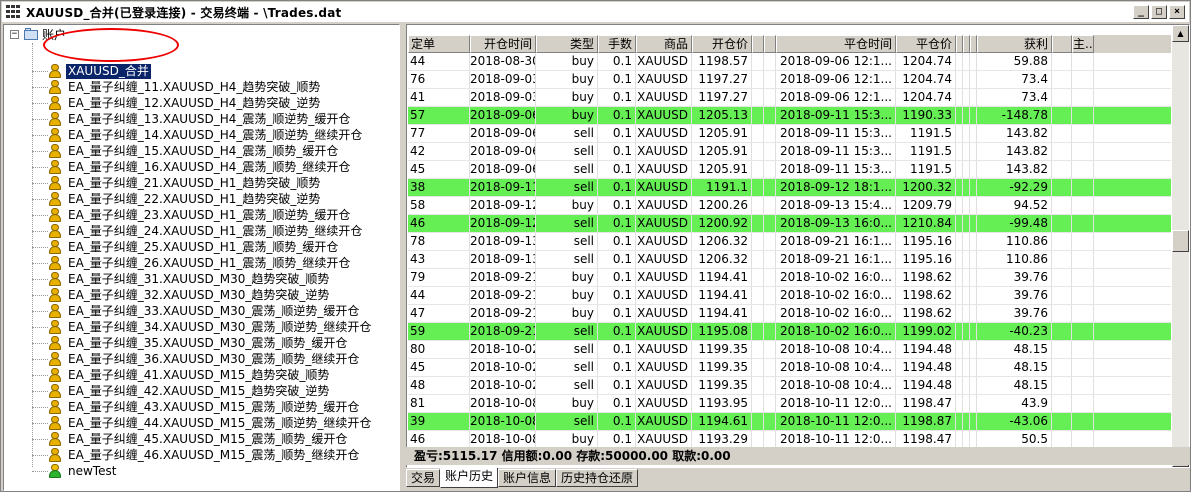  I want to click on table-cell: 79, so click(439, 277).